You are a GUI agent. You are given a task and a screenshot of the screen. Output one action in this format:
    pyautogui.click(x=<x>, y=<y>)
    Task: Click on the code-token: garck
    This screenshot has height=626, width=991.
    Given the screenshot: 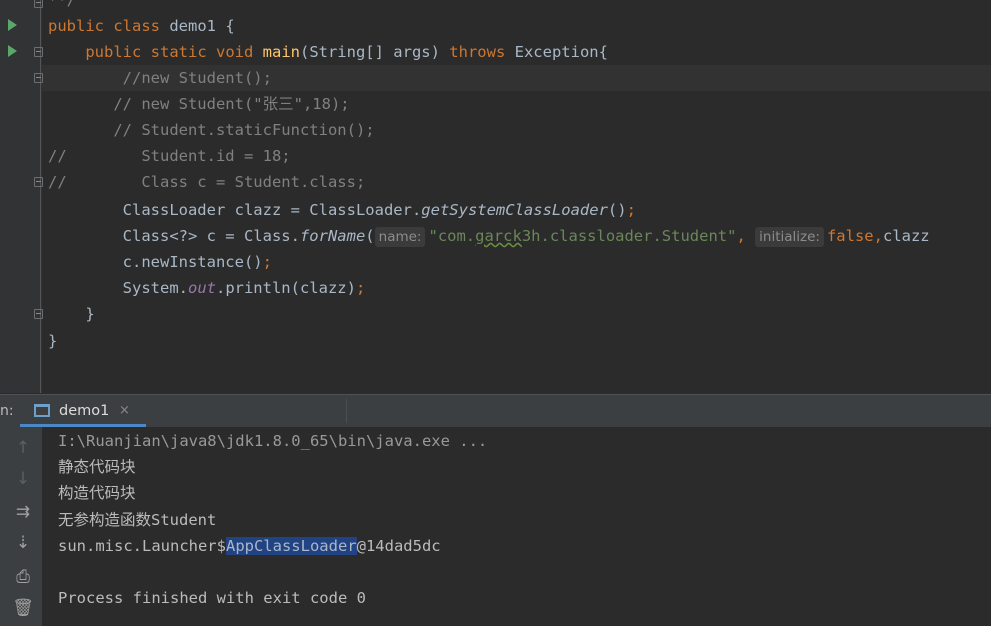 What is the action you would take?
    pyautogui.click(x=498, y=236)
    